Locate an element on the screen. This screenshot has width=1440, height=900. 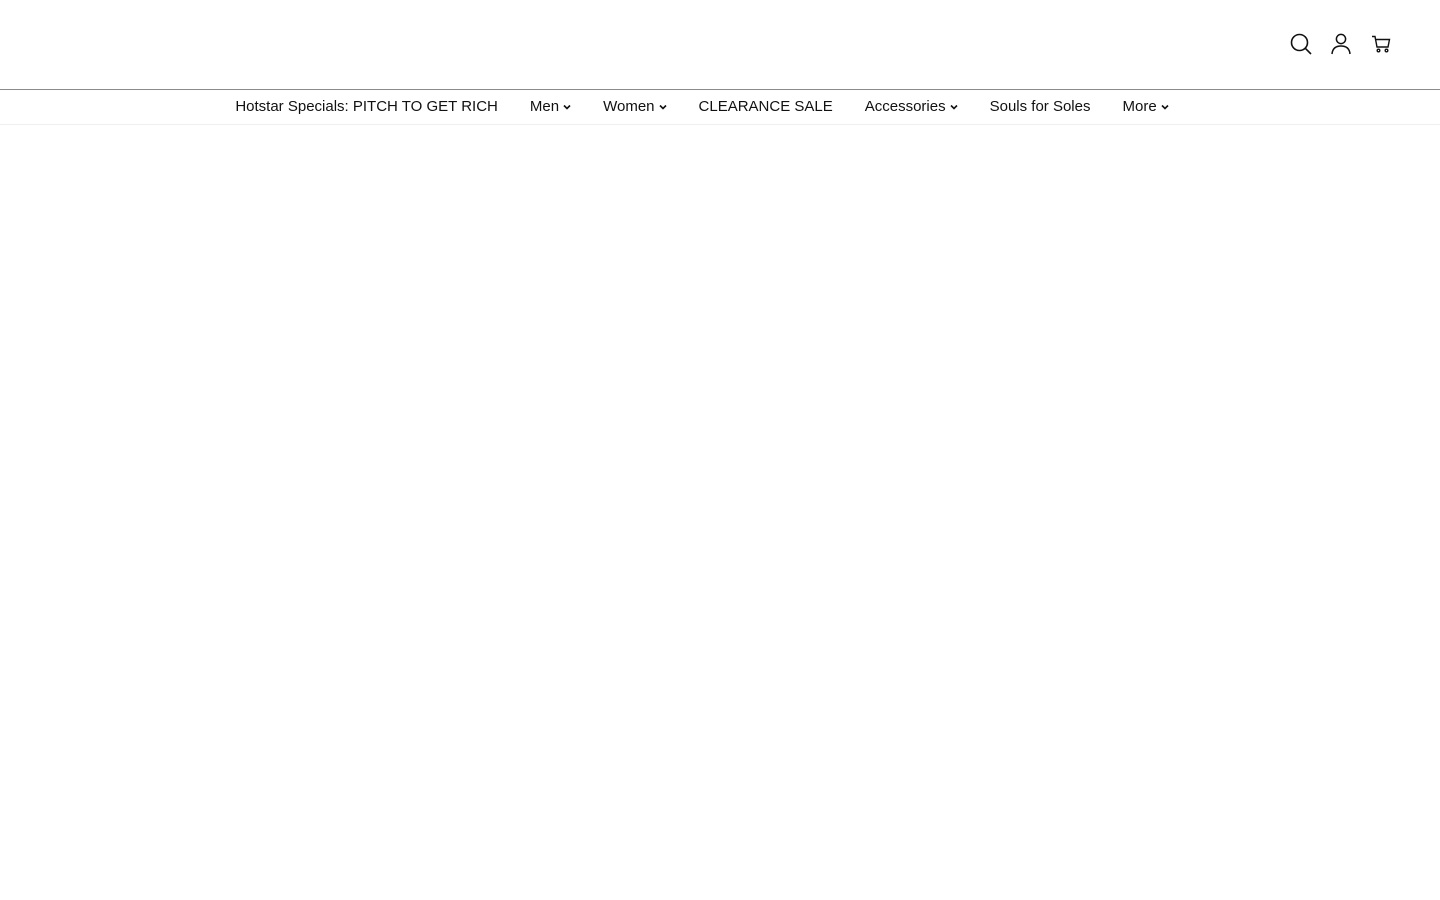
header-icons is located at coordinates (1341, 44).